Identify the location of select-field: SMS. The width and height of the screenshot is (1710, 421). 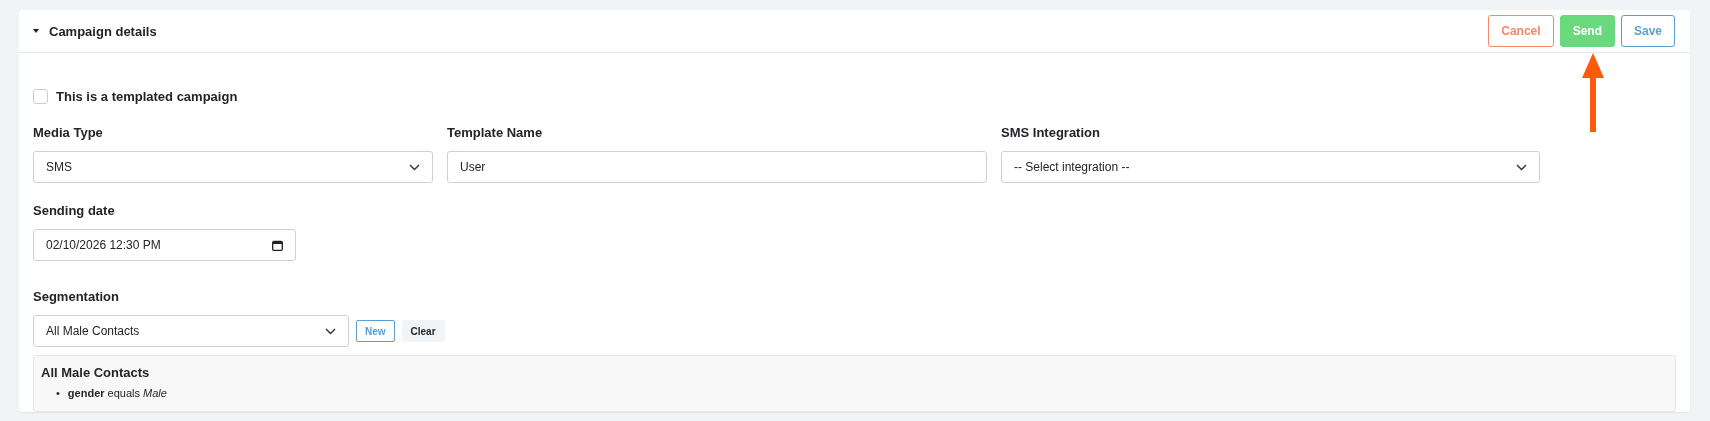
(233, 167).